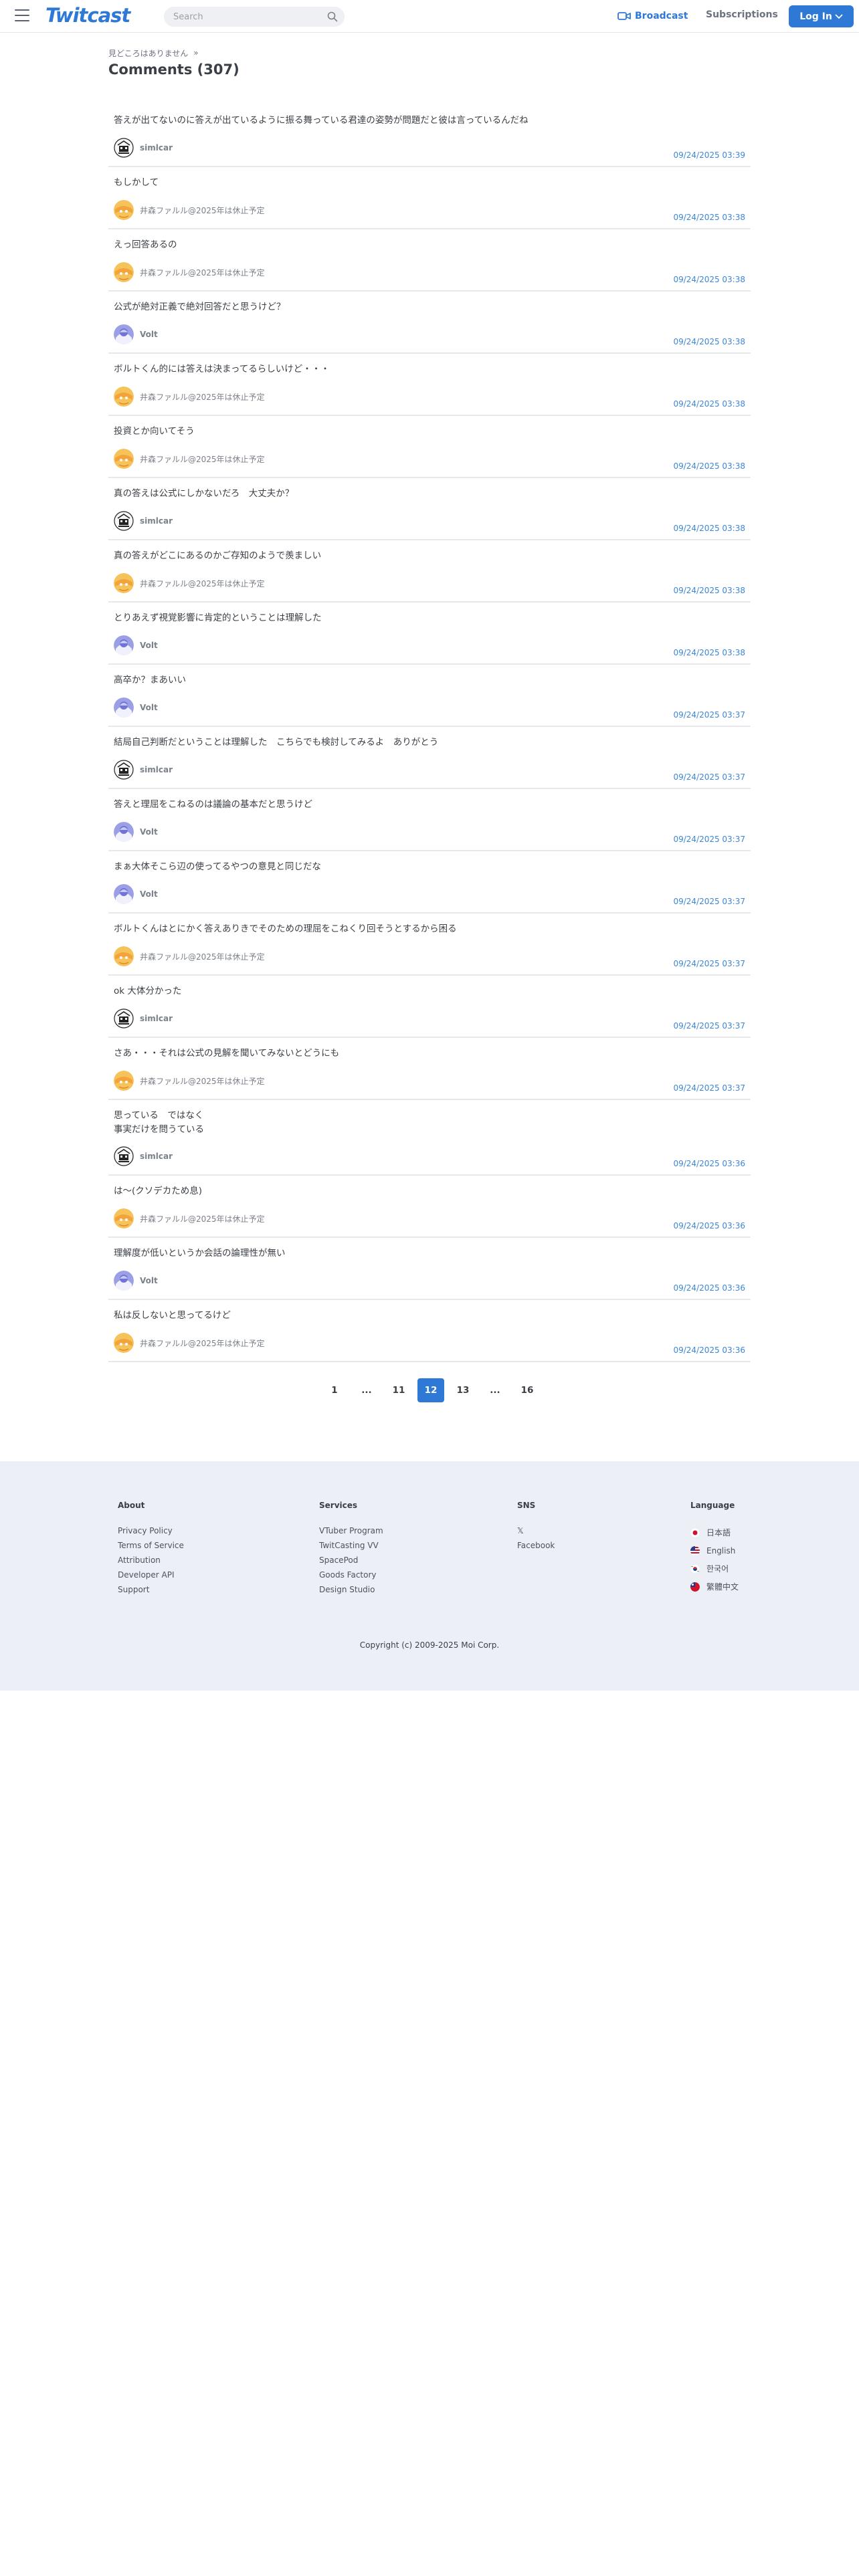  Describe the element at coordinates (463, 1390) in the screenshot. I see `pagination-page: 13` at that location.